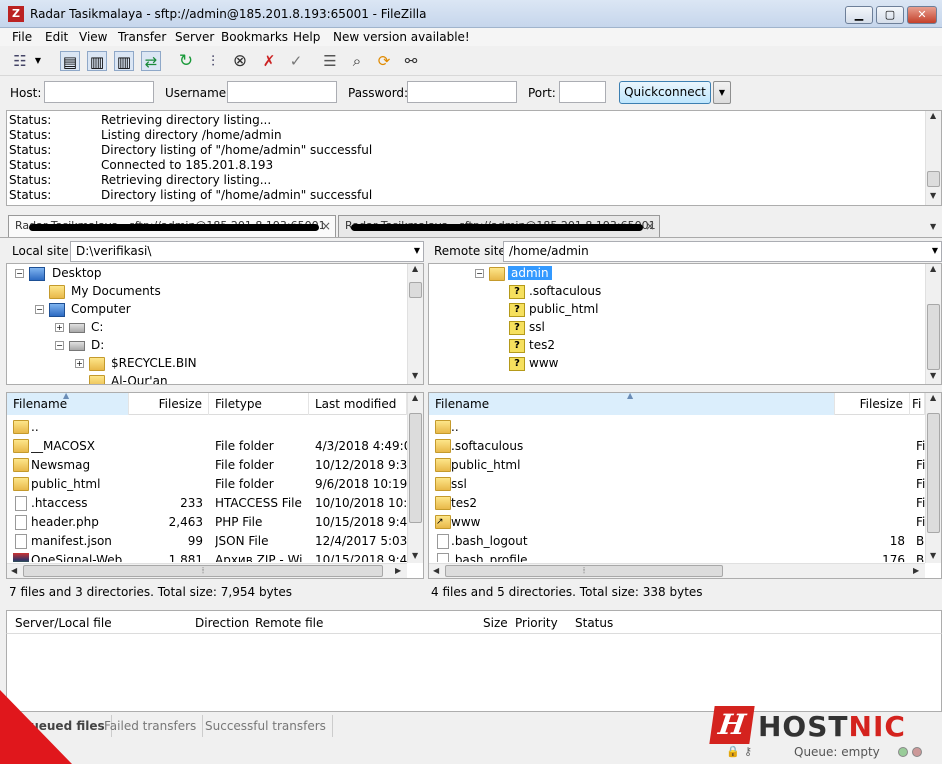 This screenshot has height=764, width=942. I want to click on queue-col-priority: Priority, so click(536, 623).